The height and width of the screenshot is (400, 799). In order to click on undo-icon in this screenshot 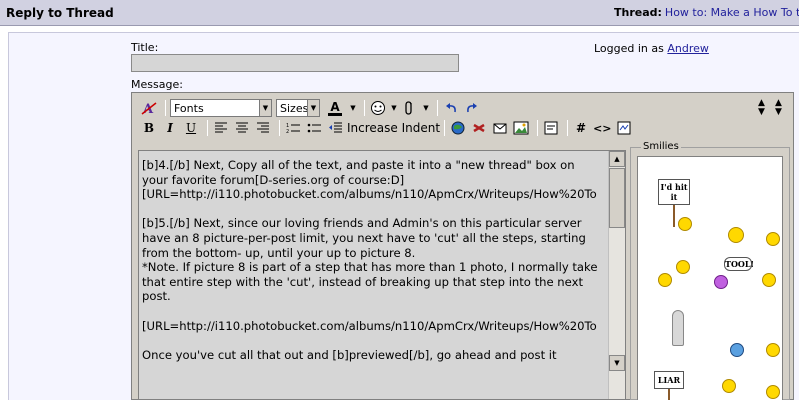, I will do `click(451, 108)`.